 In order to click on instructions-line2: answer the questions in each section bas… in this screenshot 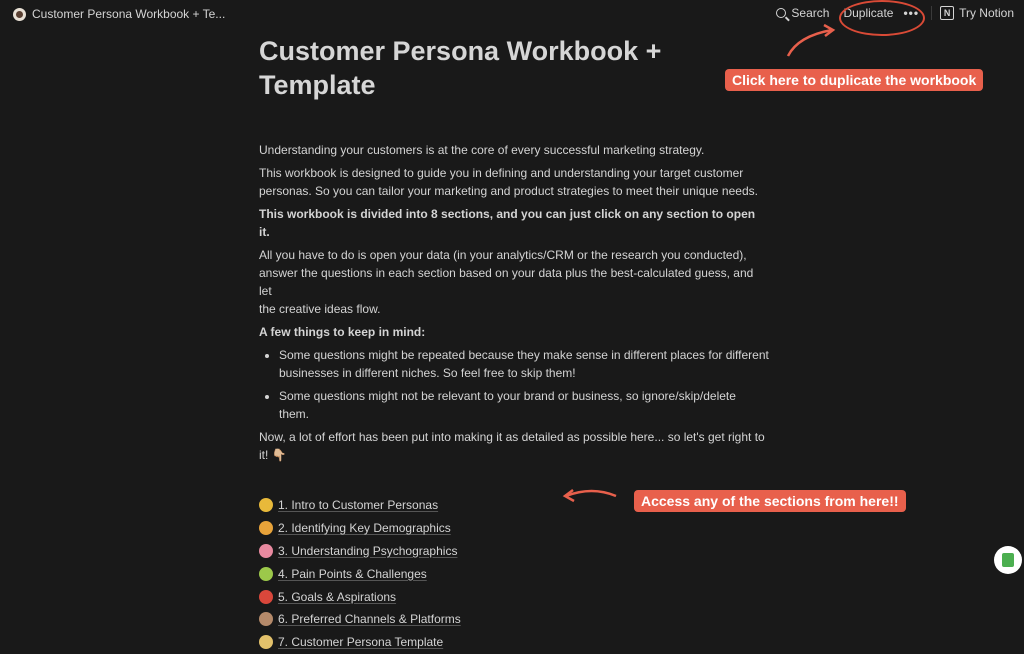, I will do `click(506, 282)`.